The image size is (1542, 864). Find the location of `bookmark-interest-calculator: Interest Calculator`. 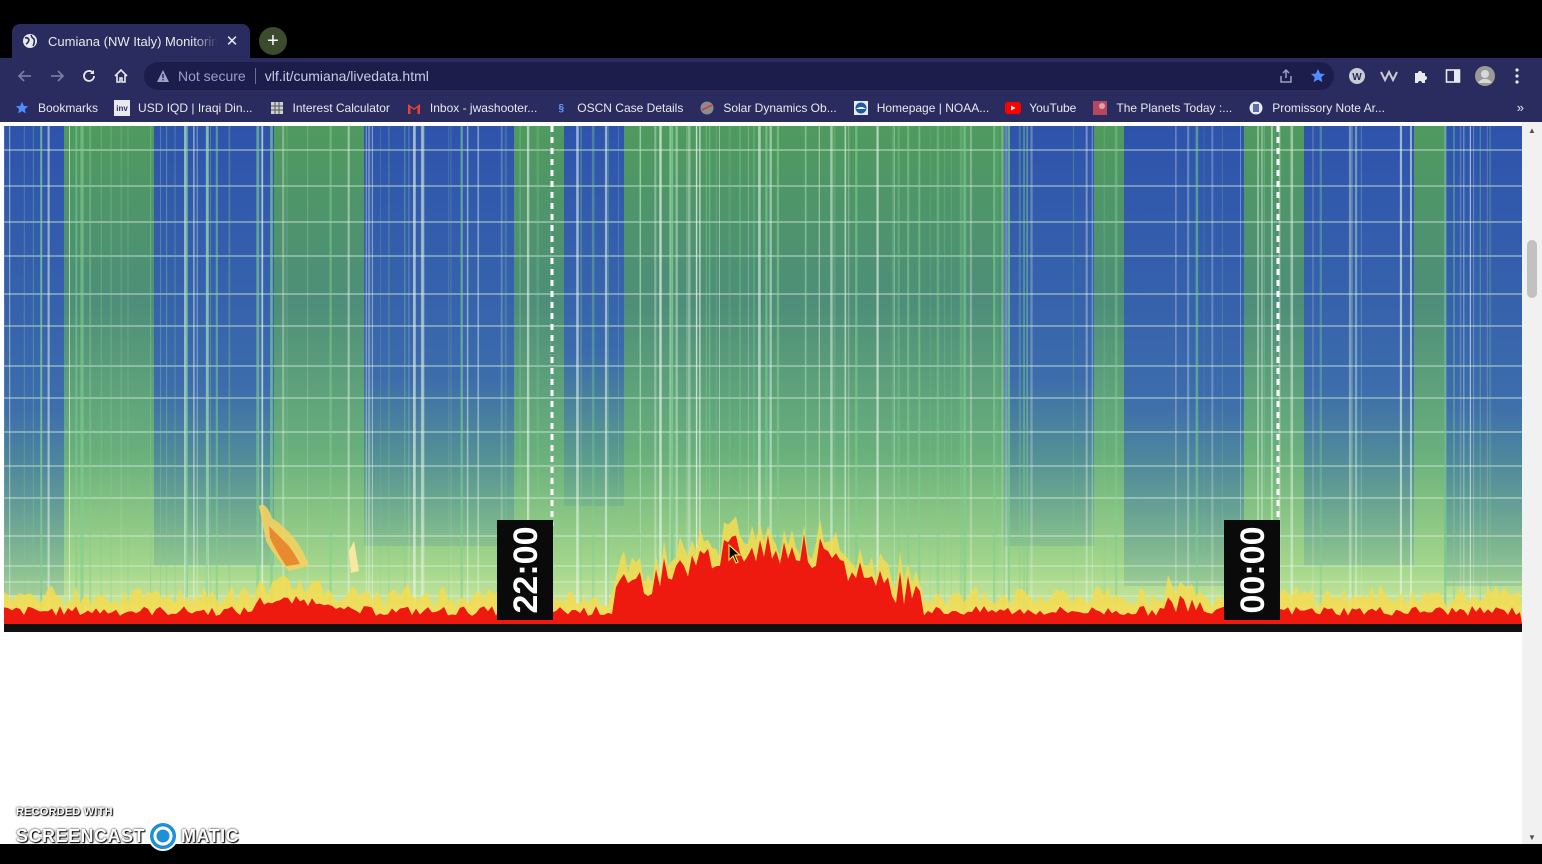

bookmark-interest-calculator: Interest Calculator is located at coordinates (329, 108).